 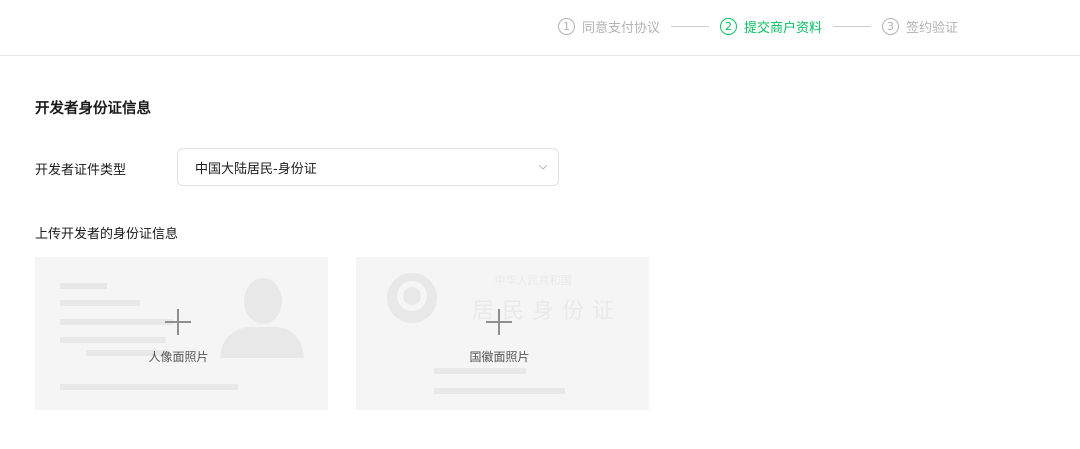 I want to click on id-type-selected-value: 中国大陆居民-身份证, so click(x=256, y=169).